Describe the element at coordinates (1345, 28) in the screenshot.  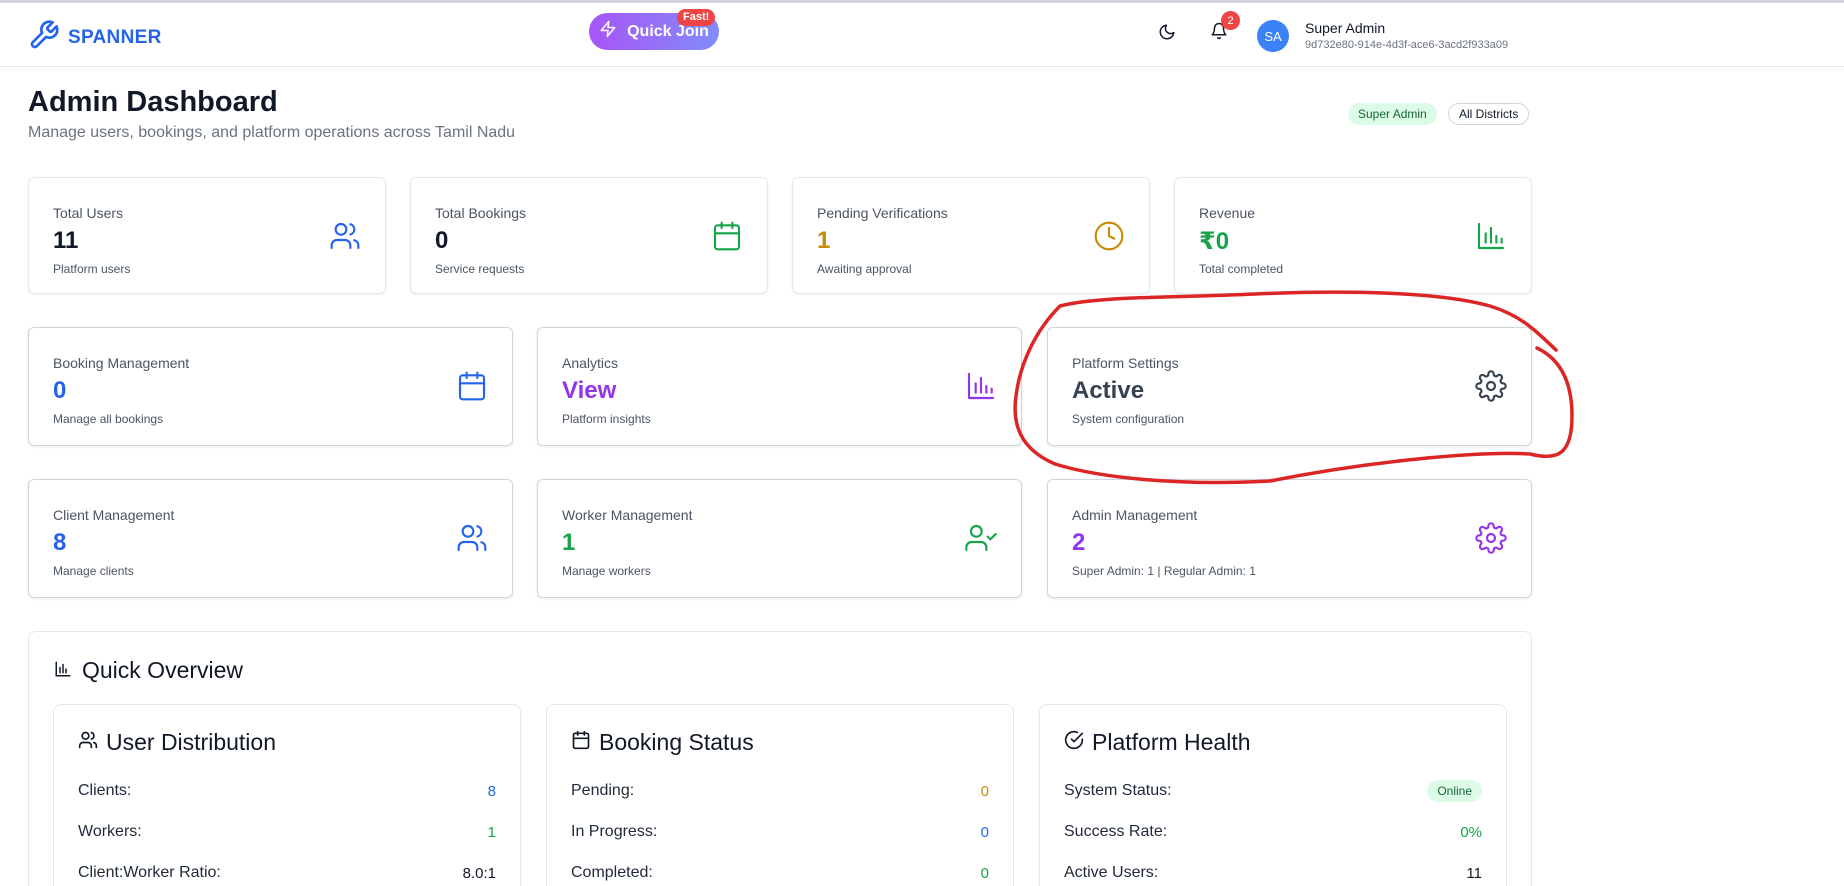
I see `user-name: Super Admin` at that location.